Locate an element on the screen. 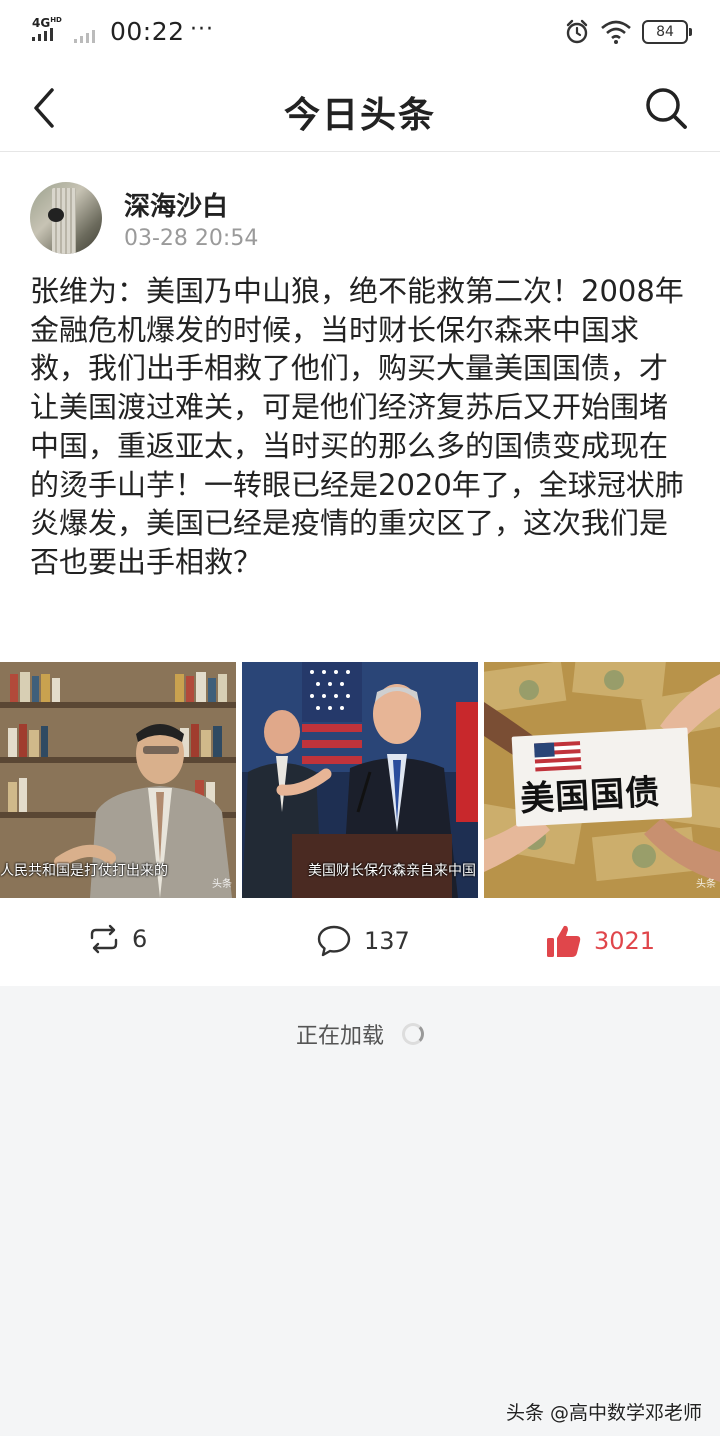 The width and height of the screenshot is (720, 1436). author-name: 深海沙白 is located at coordinates (176, 204).